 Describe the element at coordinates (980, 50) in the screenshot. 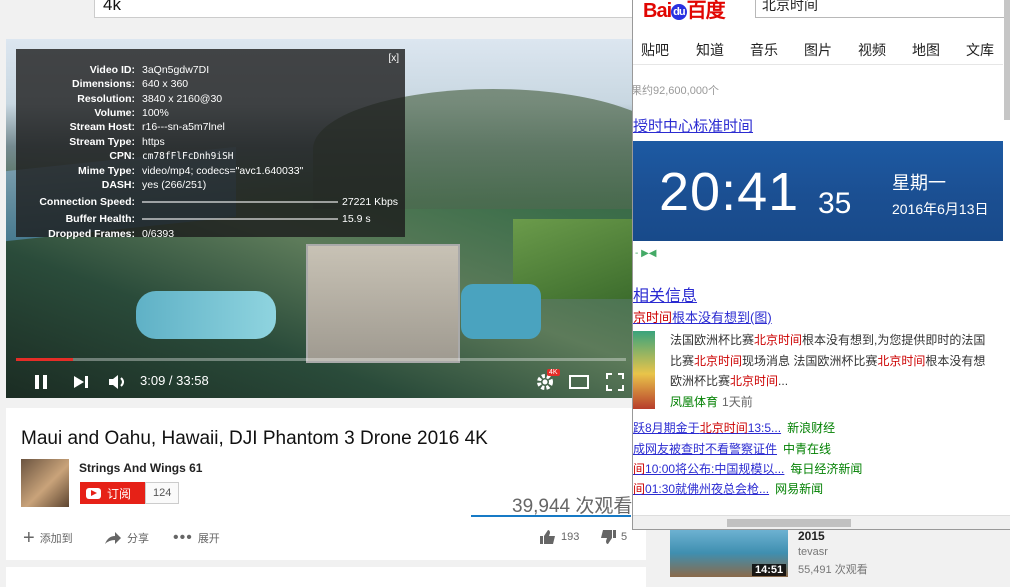

I see `tab-wenku: 文库` at that location.